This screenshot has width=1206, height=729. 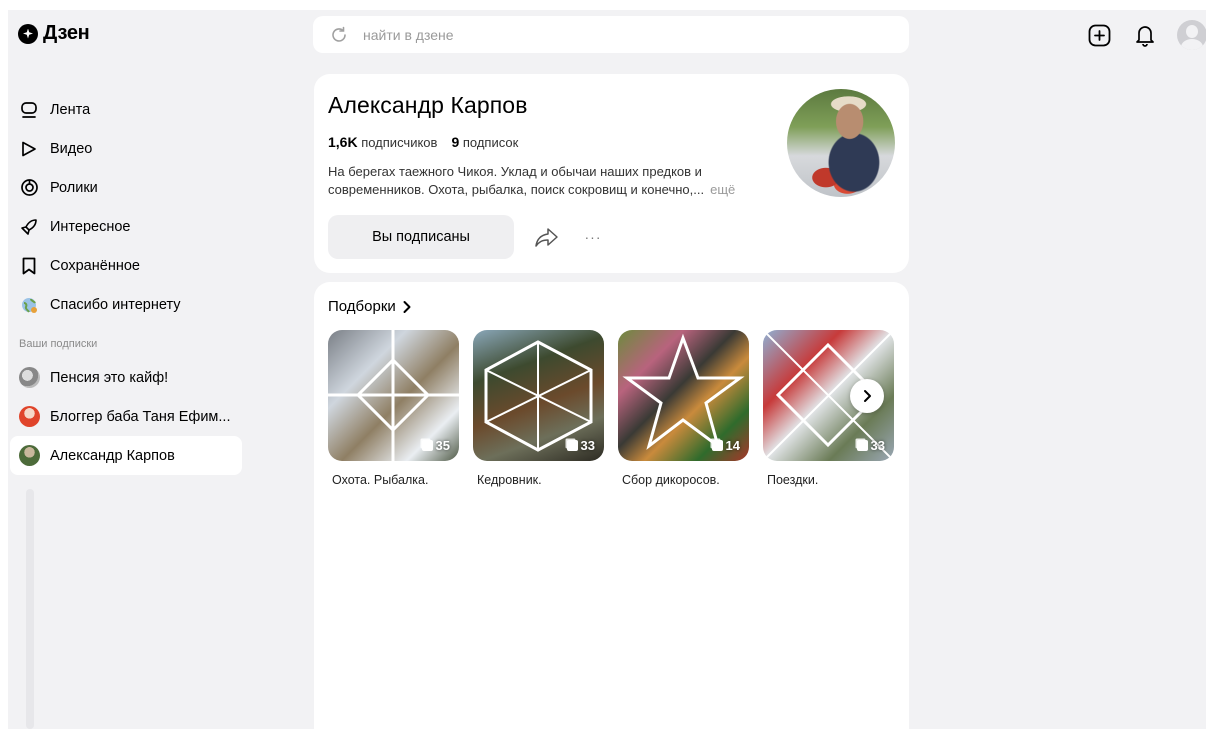 I want to click on subscription-item-active: Александр Карпов, so click(x=126, y=455).